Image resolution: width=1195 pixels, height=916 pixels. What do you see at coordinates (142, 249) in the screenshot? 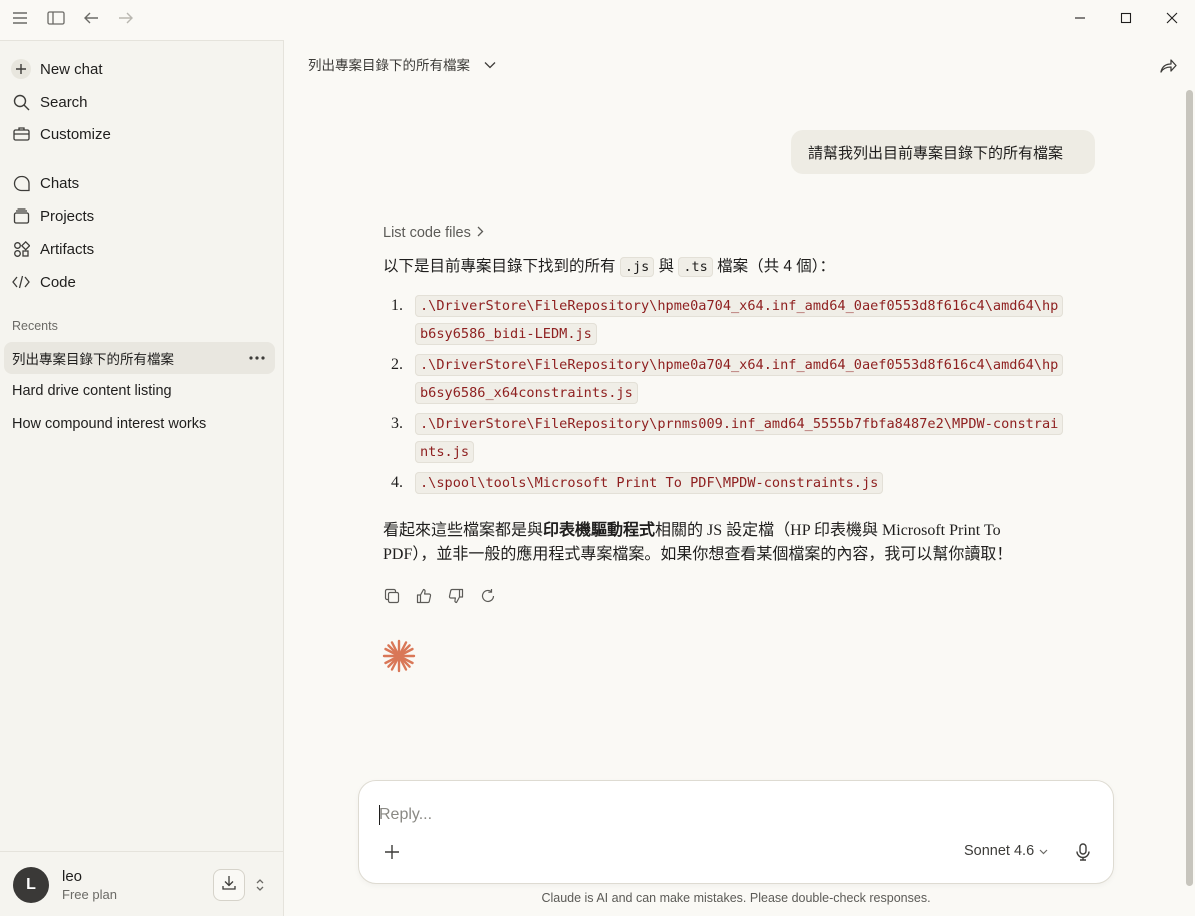
I see `artifacts-button: Artifacts` at bounding box center [142, 249].